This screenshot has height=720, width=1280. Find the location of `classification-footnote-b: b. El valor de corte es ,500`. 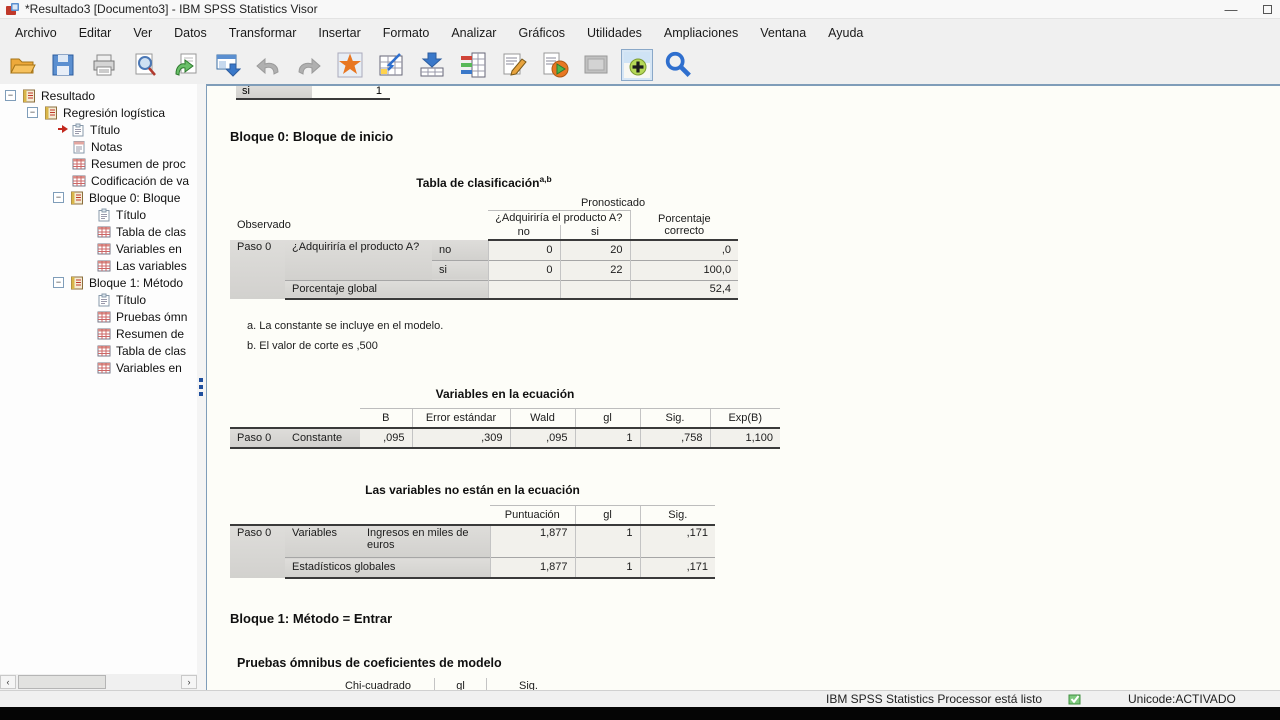

classification-footnote-b: b. El valor de corte es ,500 is located at coordinates (312, 346).